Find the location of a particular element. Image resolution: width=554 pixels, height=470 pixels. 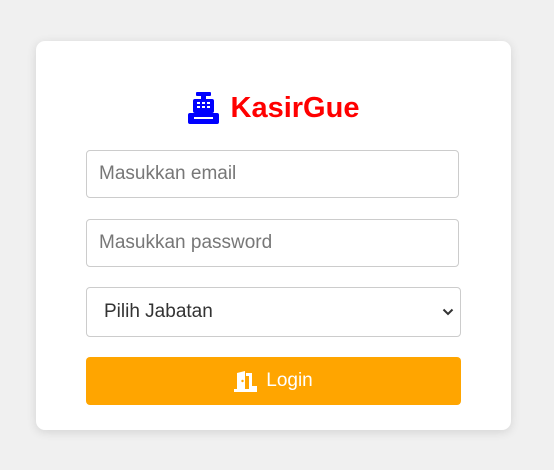

login-button-label: Login is located at coordinates (289, 380).